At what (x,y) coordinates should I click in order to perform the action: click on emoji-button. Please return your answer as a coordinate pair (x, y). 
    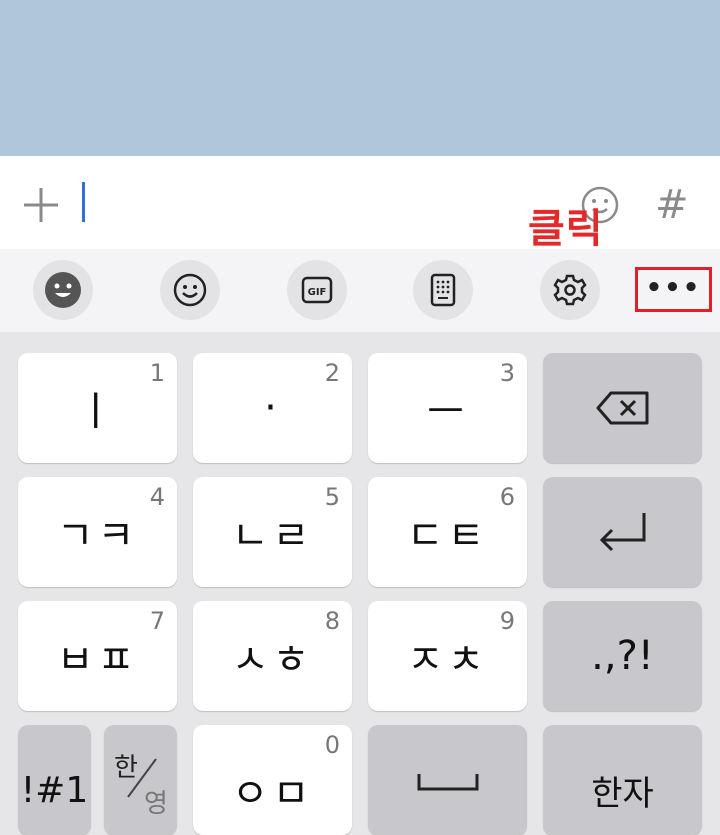
    Looking at the image, I should click on (190, 290).